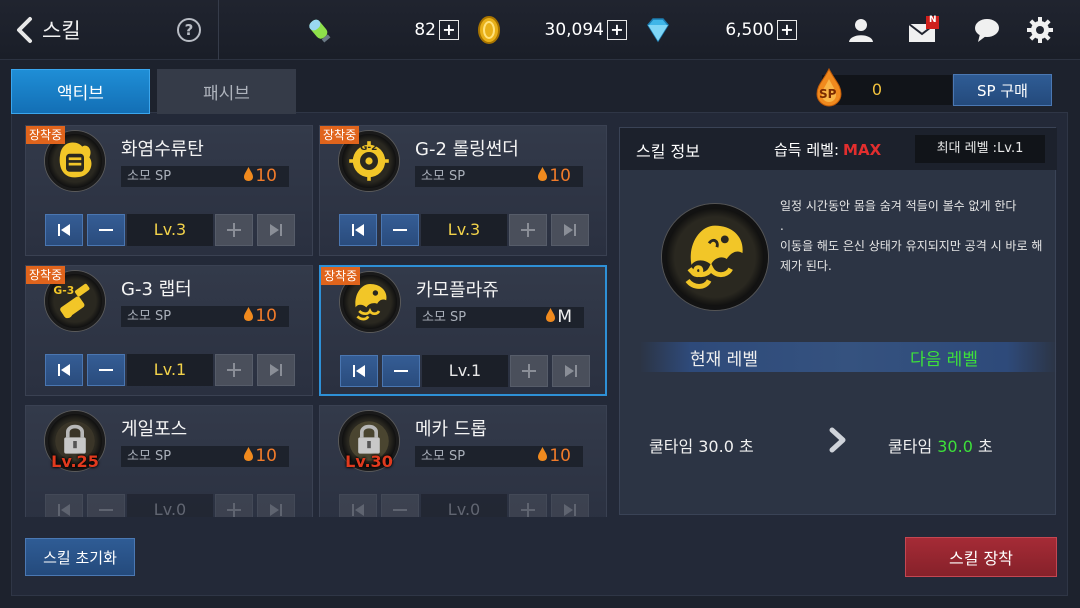 This screenshot has width=1080, height=608. I want to click on skill-name: 메카 드롭, so click(451, 429).